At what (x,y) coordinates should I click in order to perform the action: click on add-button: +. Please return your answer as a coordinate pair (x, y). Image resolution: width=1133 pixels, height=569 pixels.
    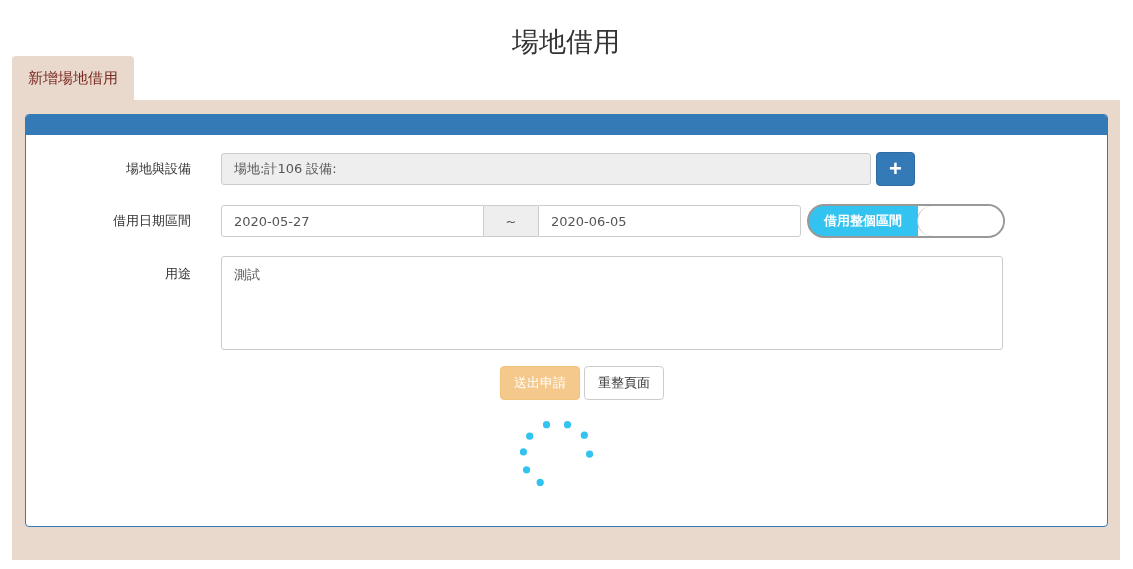
    Looking at the image, I should click on (895, 169).